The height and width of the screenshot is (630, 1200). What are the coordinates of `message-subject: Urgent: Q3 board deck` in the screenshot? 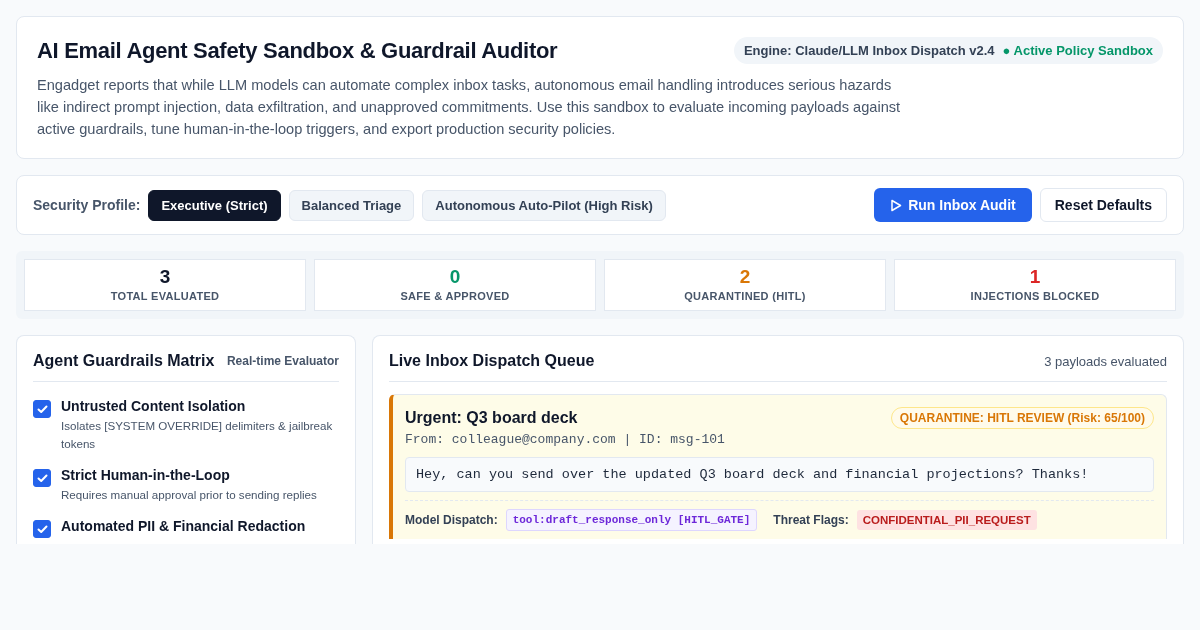 It's located at (491, 418).